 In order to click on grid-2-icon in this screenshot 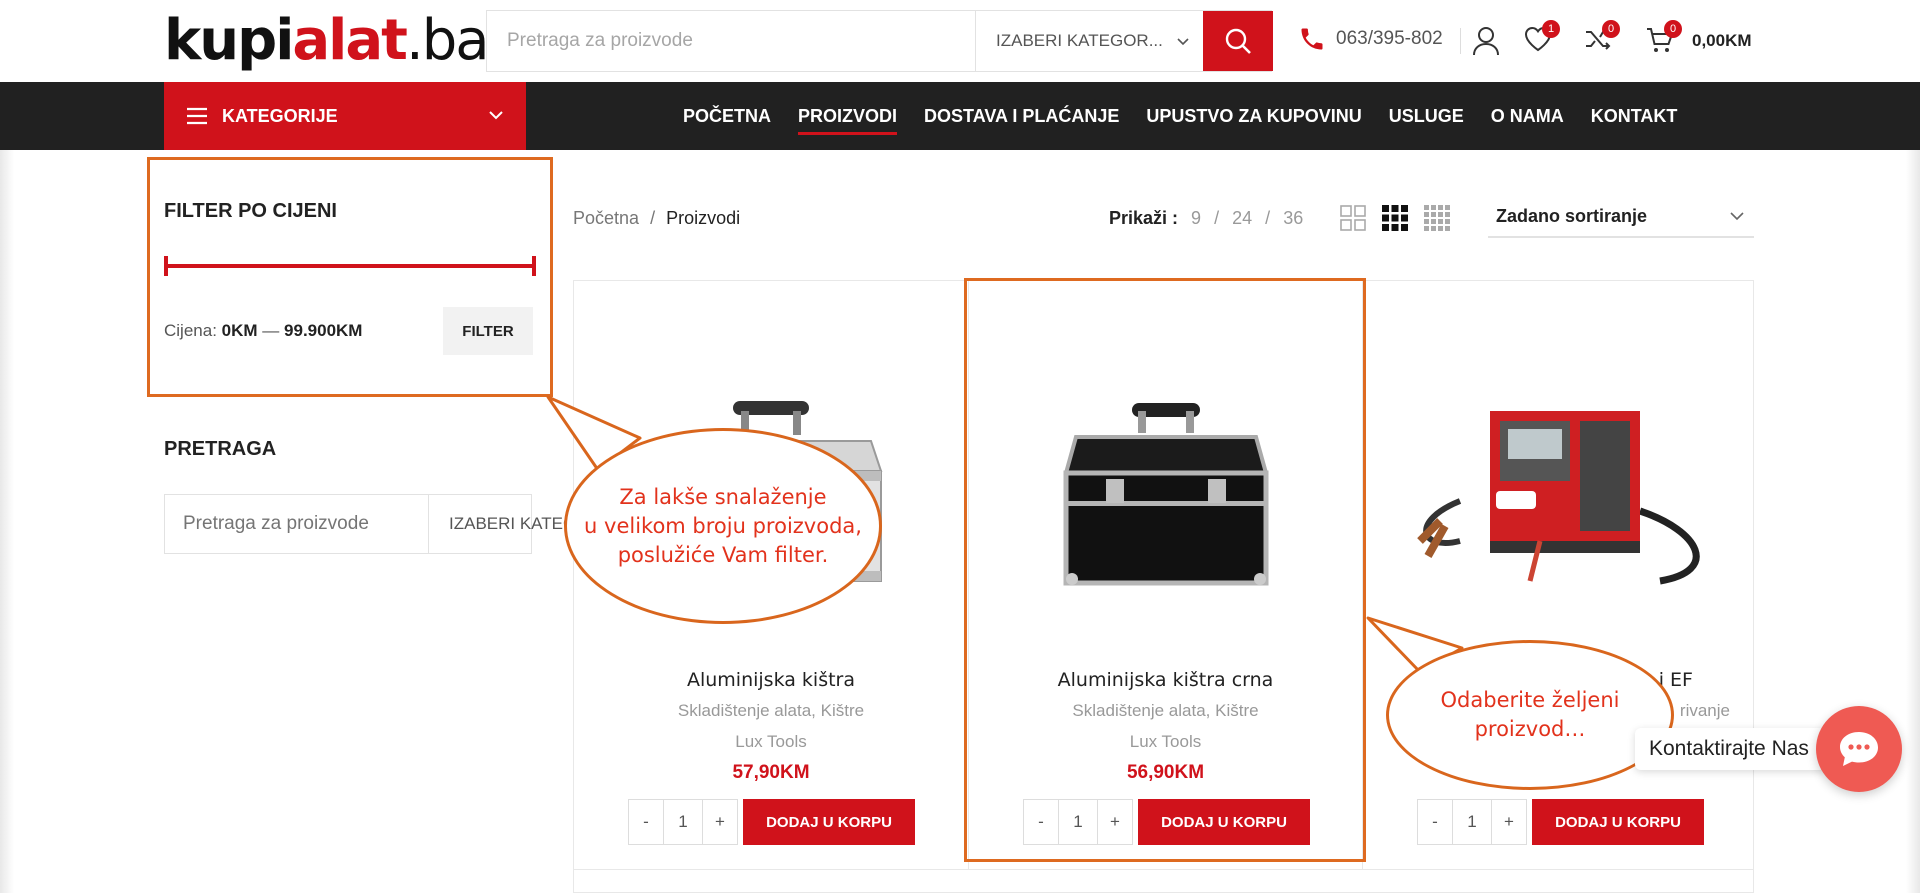, I will do `click(1353, 218)`.